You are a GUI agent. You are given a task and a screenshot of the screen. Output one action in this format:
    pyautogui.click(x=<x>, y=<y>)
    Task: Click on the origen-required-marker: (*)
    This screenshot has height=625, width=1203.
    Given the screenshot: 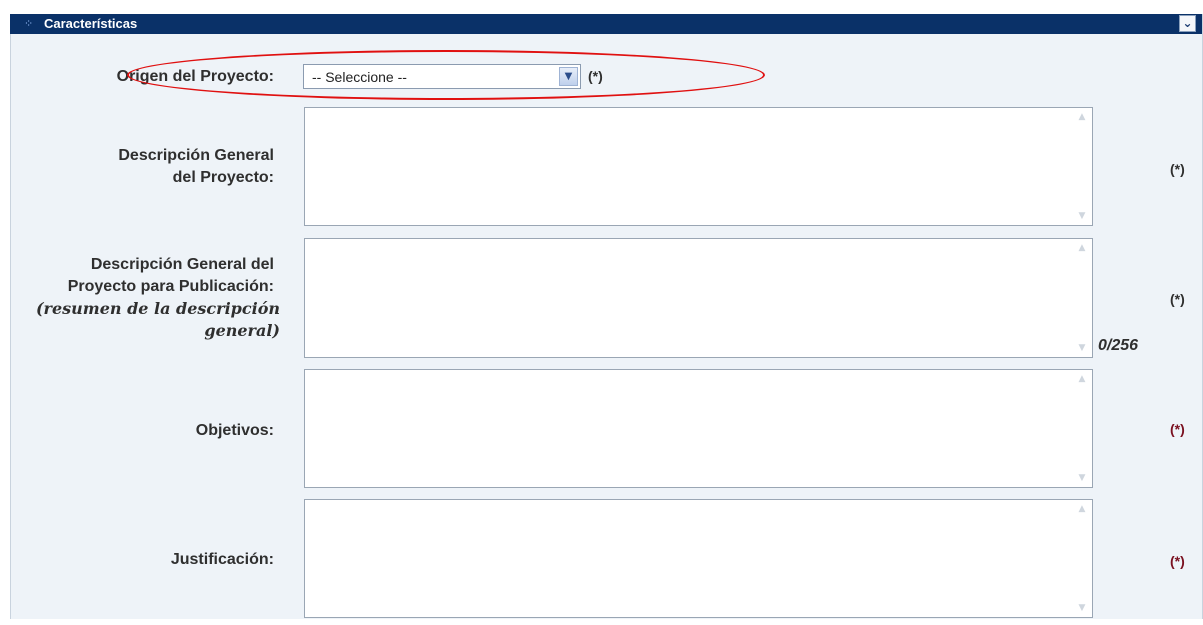 What is the action you would take?
    pyautogui.click(x=595, y=76)
    